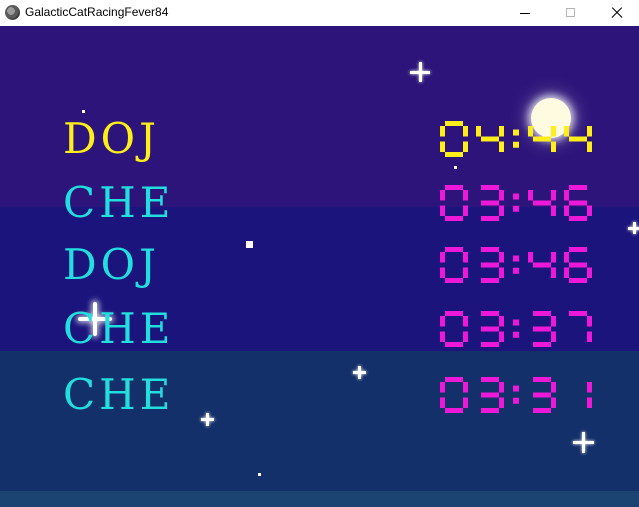 The image size is (639, 507). I want to click on minimize-icon, so click(525, 13).